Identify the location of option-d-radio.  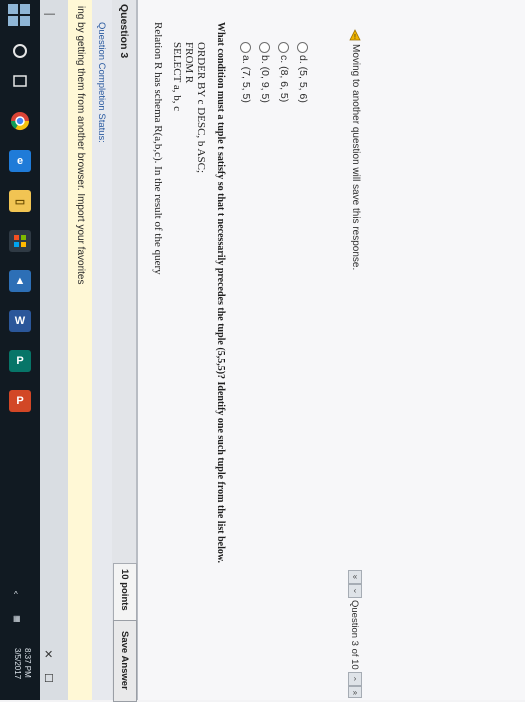
(302, 47).